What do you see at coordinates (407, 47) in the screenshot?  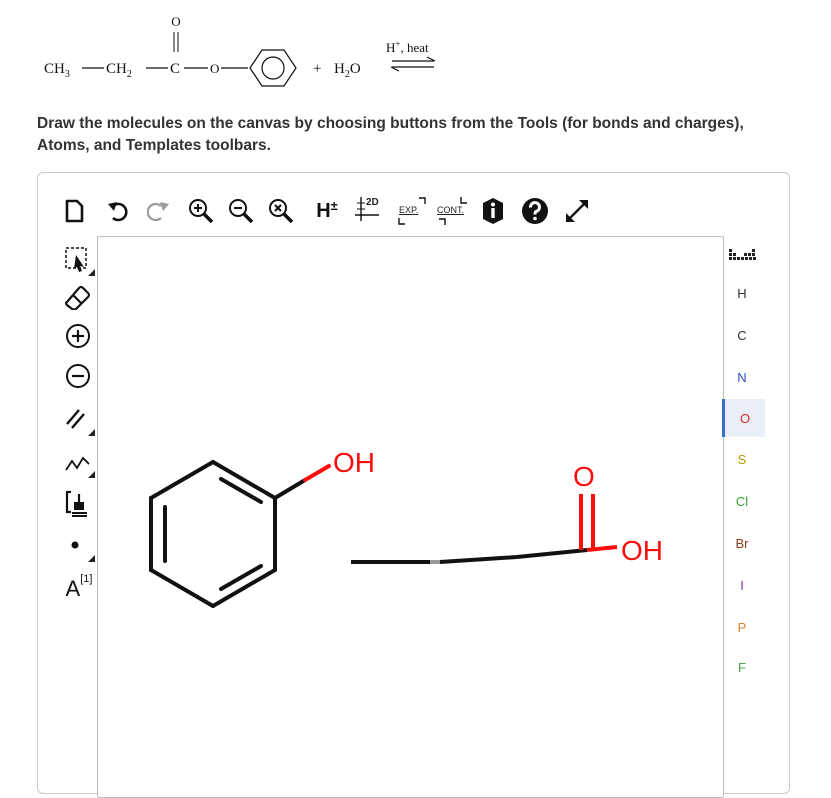 I see `reaction-conditions: H+, heat` at bounding box center [407, 47].